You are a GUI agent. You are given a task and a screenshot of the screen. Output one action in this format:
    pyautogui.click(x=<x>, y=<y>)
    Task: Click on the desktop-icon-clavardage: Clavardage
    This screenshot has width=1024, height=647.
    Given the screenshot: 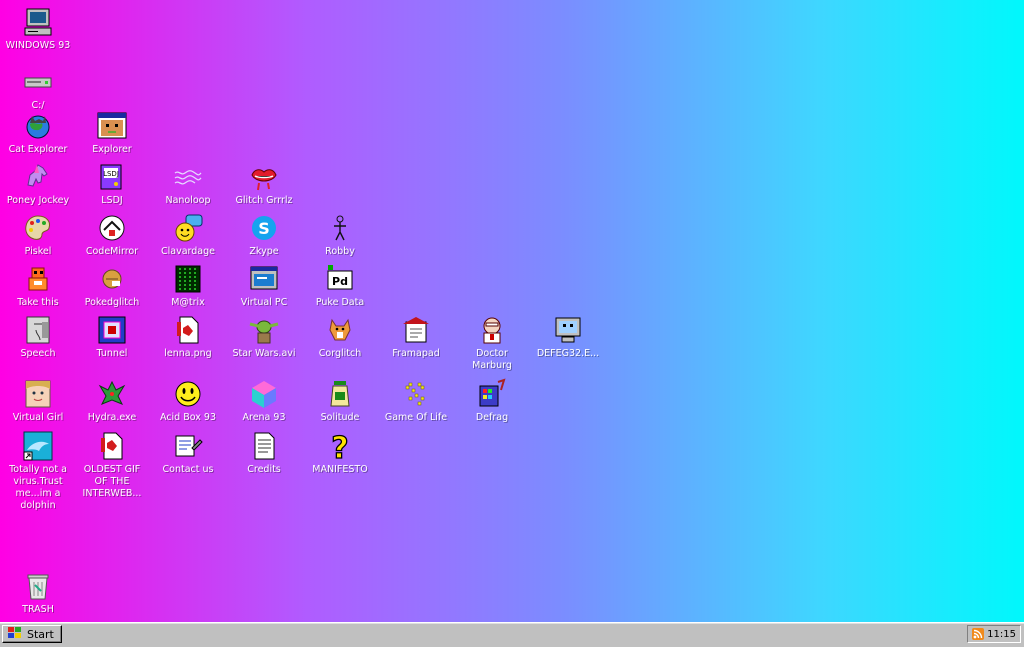 What is the action you would take?
    pyautogui.click(x=188, y=235)
    